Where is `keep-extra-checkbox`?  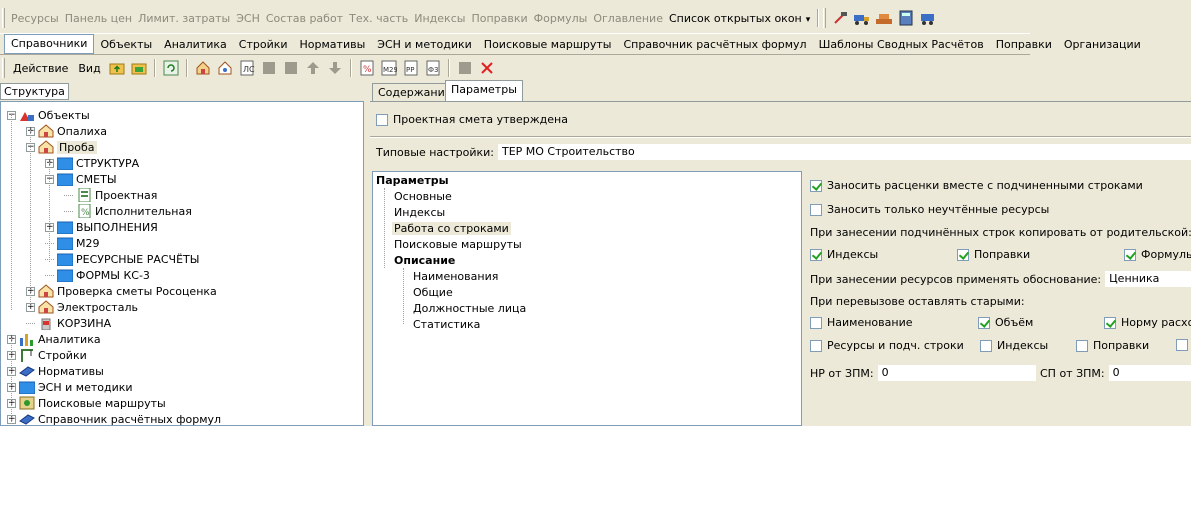 keep-extra-checkbox is located at coordinates (1182, 345).